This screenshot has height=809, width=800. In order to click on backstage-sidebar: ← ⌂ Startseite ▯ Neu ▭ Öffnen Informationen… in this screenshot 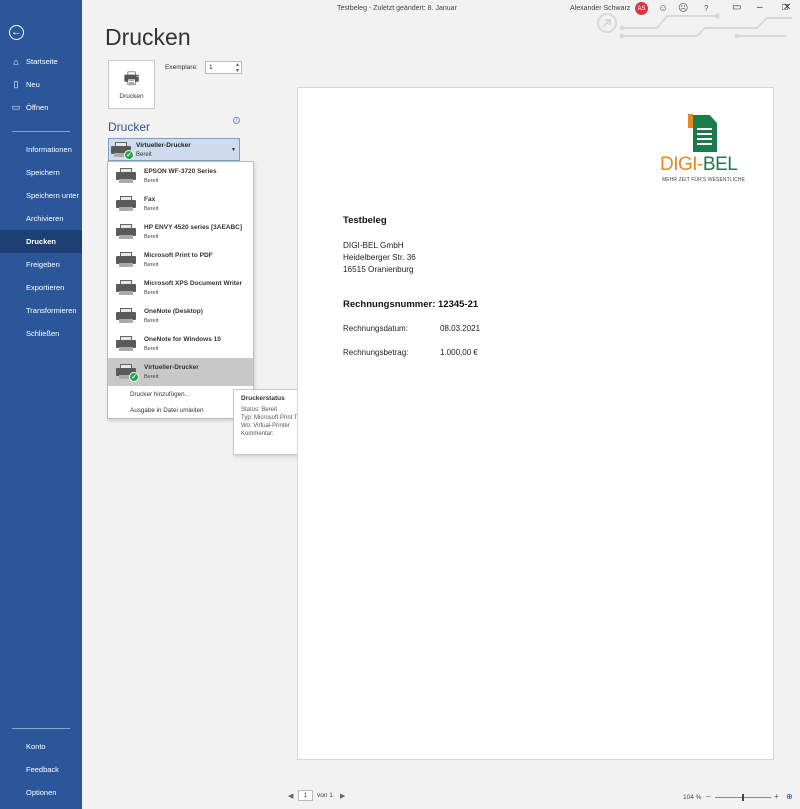, I will do `click(41, 404)`.